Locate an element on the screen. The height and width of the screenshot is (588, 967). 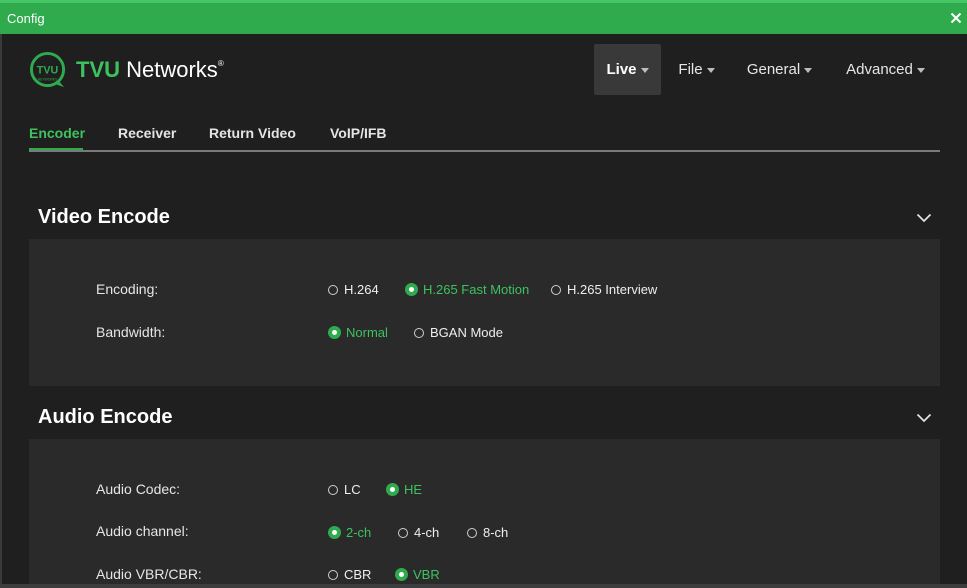
nav-live-label: Live is located at coordinates (621, 69).